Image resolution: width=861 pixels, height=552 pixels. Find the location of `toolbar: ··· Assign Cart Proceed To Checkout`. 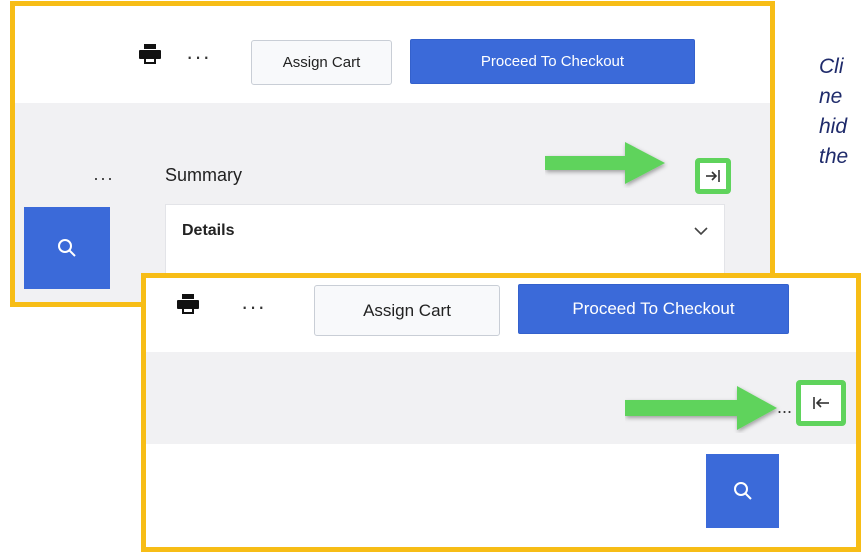

toolbar: ··· Assign Cart Proceed To Checkout is located at coordinates (501, 315).